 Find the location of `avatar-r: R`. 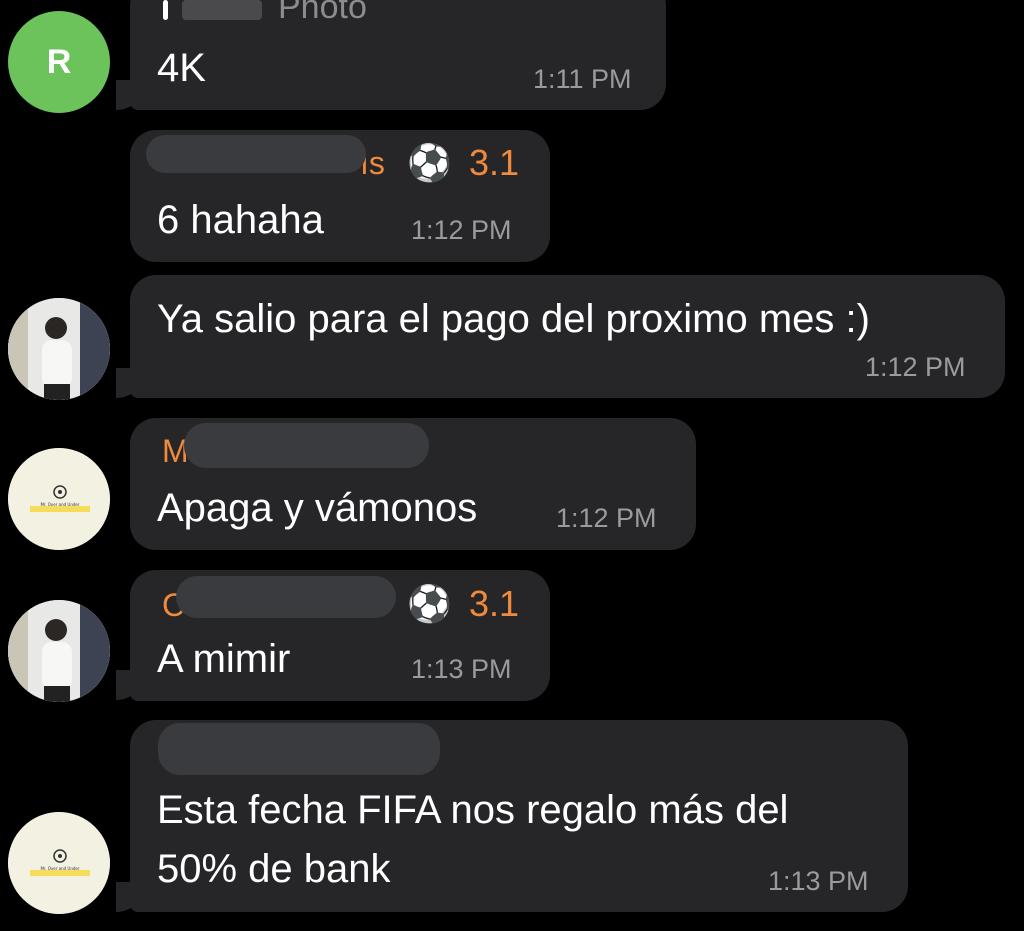

avatar-r: R is located at coordinates (59, 62).